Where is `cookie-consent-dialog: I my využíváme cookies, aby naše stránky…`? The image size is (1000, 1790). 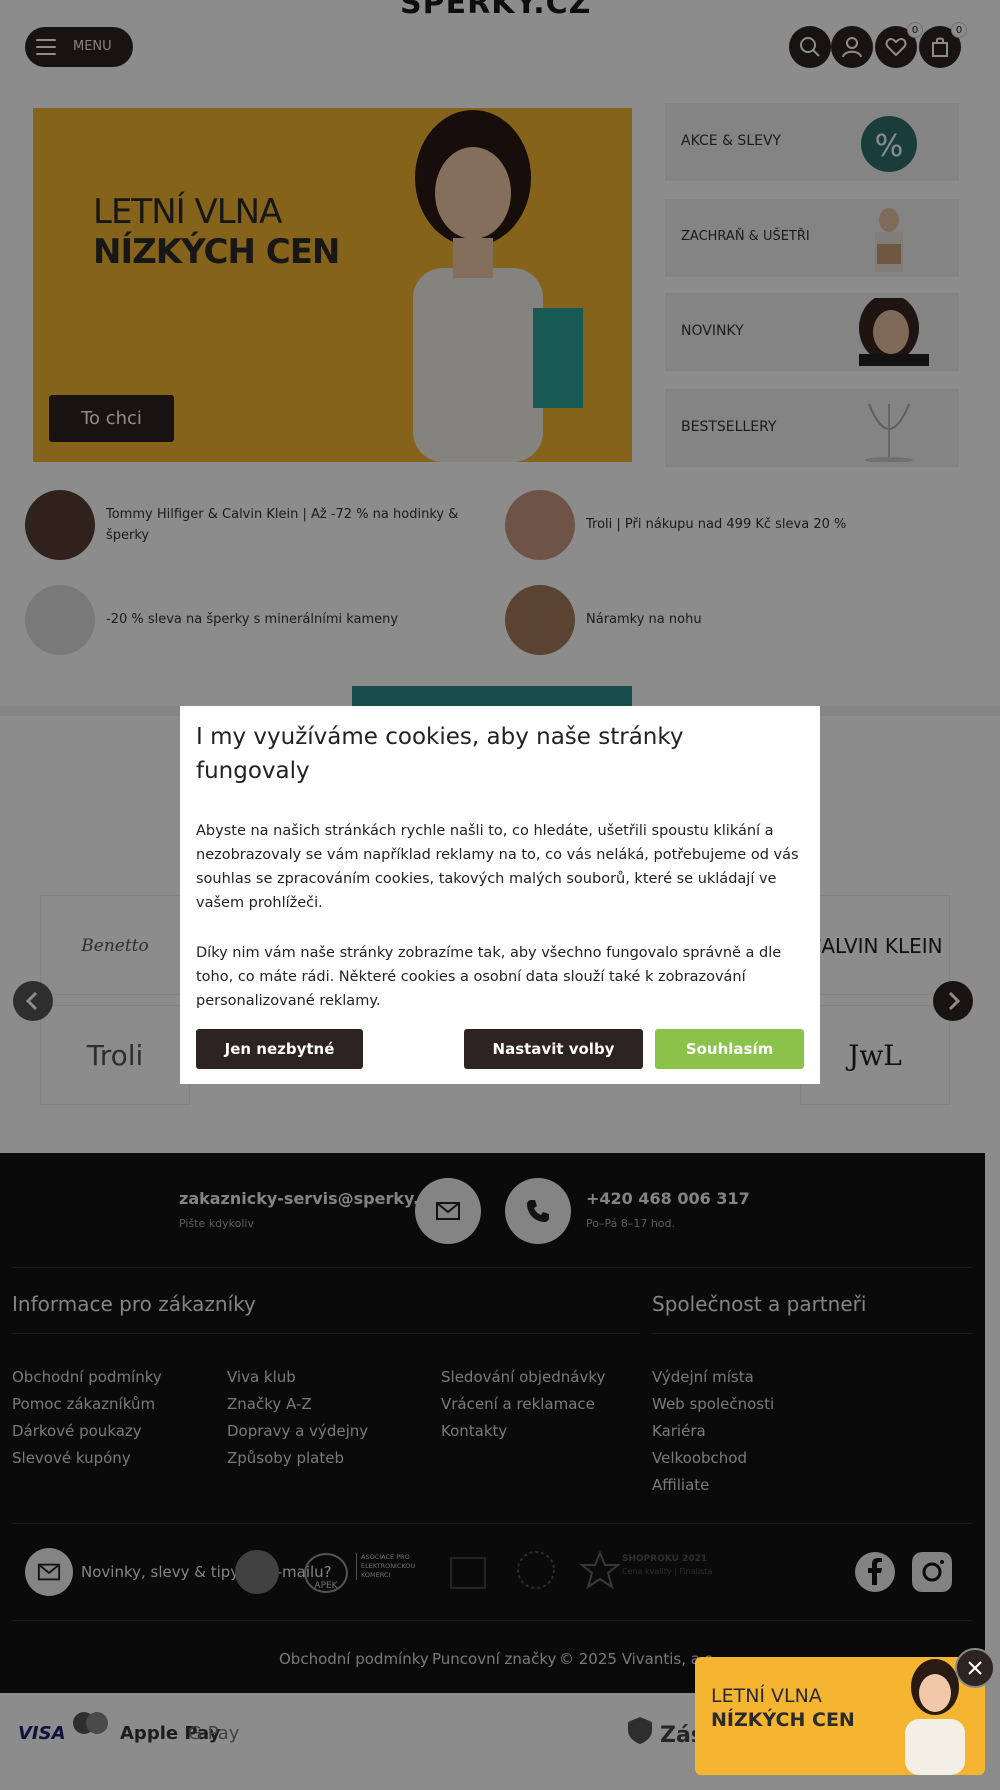 cookie-consent-dialog: I my využíváme cookies, aby naše stránky… is located at coordinates (500, 895).